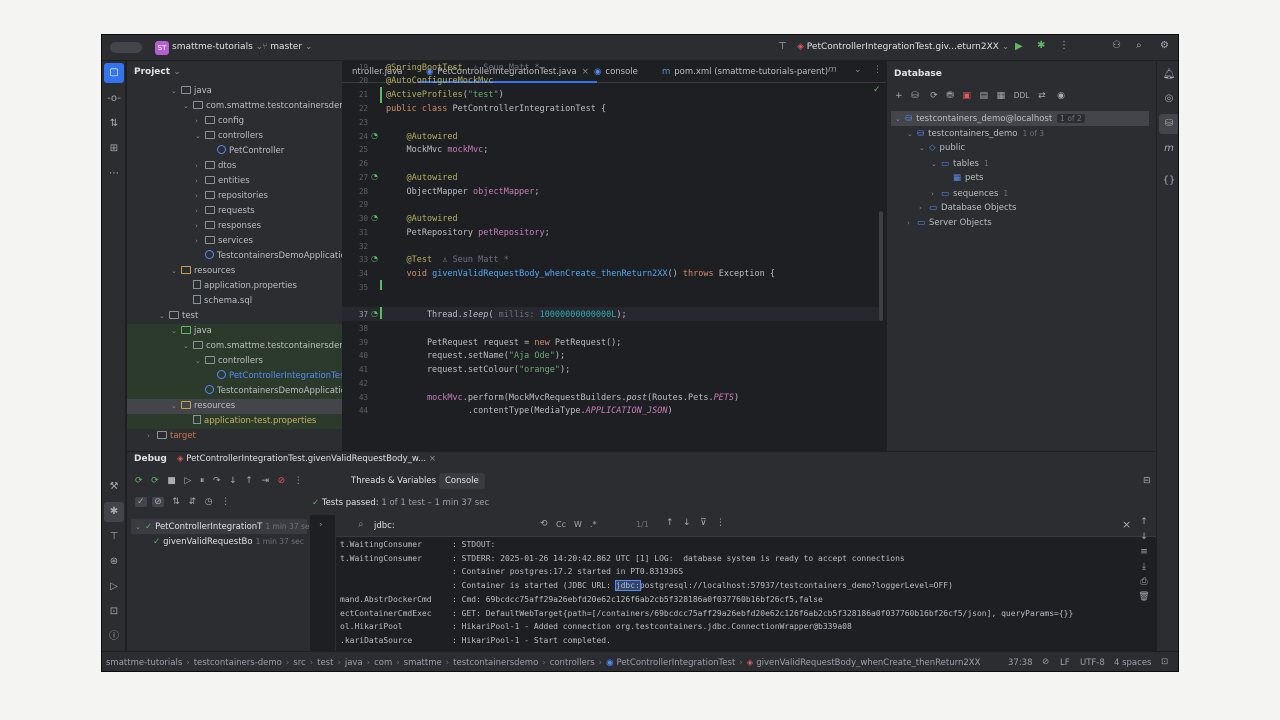  I want to click on sort-duration-icon: ⇵, so click(193, 502).